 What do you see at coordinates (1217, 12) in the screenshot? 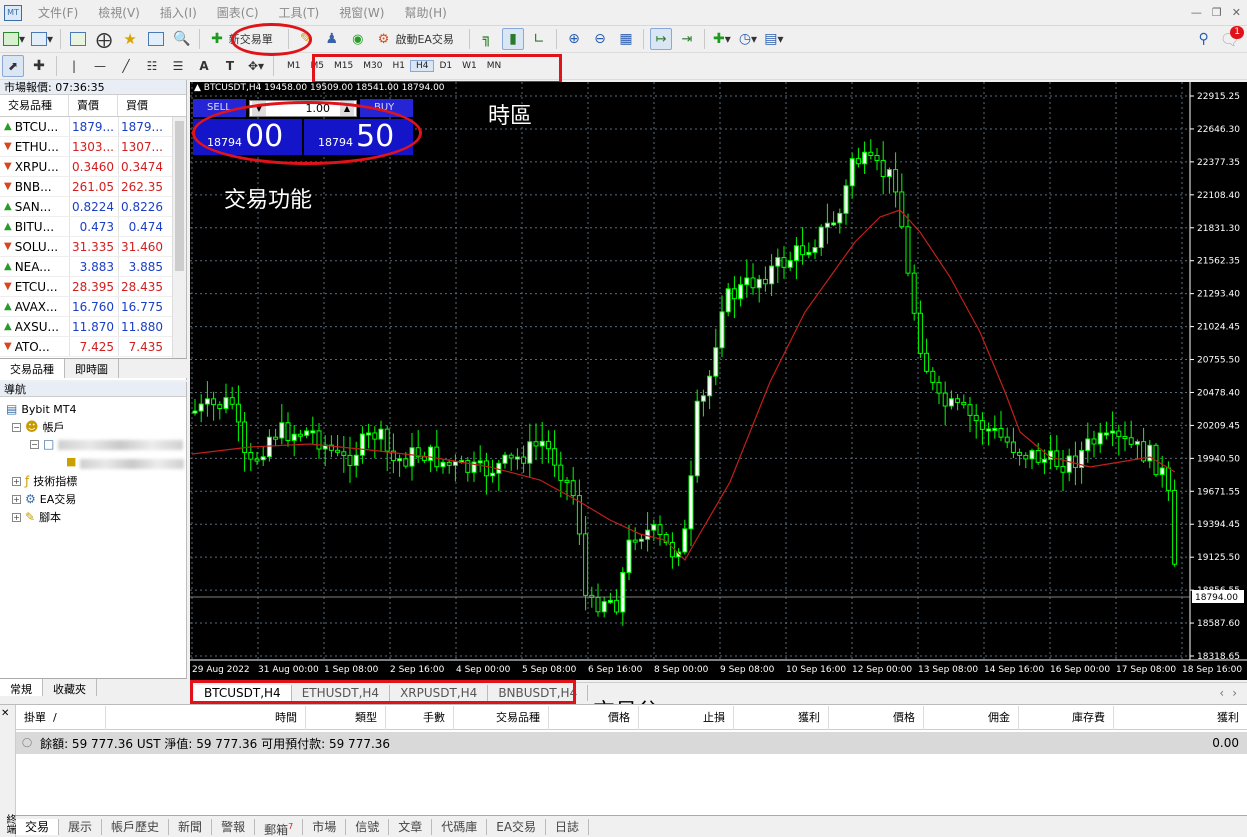
I see `restore-icon: ❐` at bounding box center [1217, 12].